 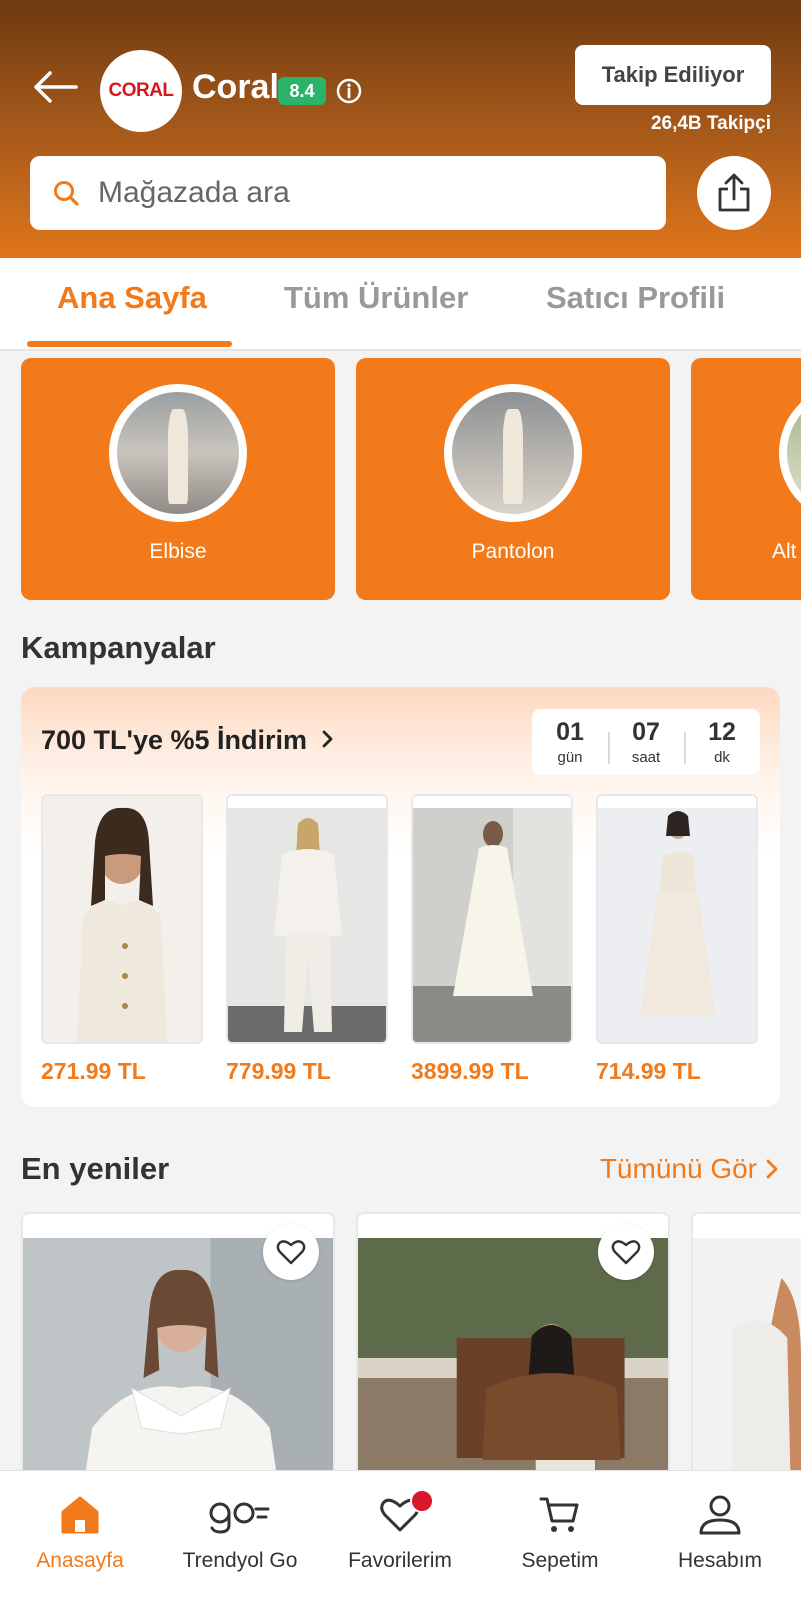 I want to click on active-tab-indicator, so click(x=129, y=344).